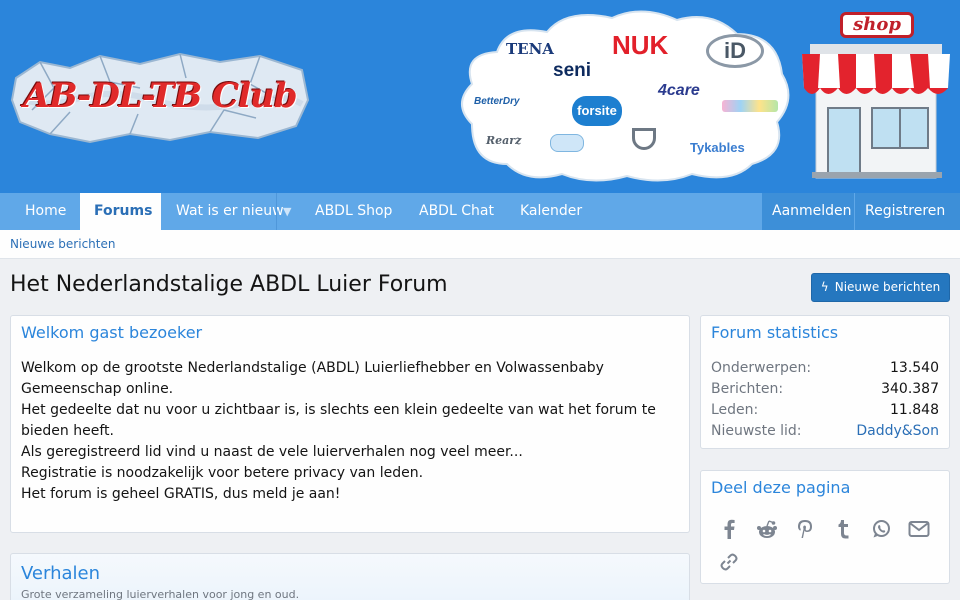 This screenshot has height=600, width=960. What do you see at coordinates (805, 529) in the screenshot?
I see `pinterest-icon` at bounding box center [805, 529].